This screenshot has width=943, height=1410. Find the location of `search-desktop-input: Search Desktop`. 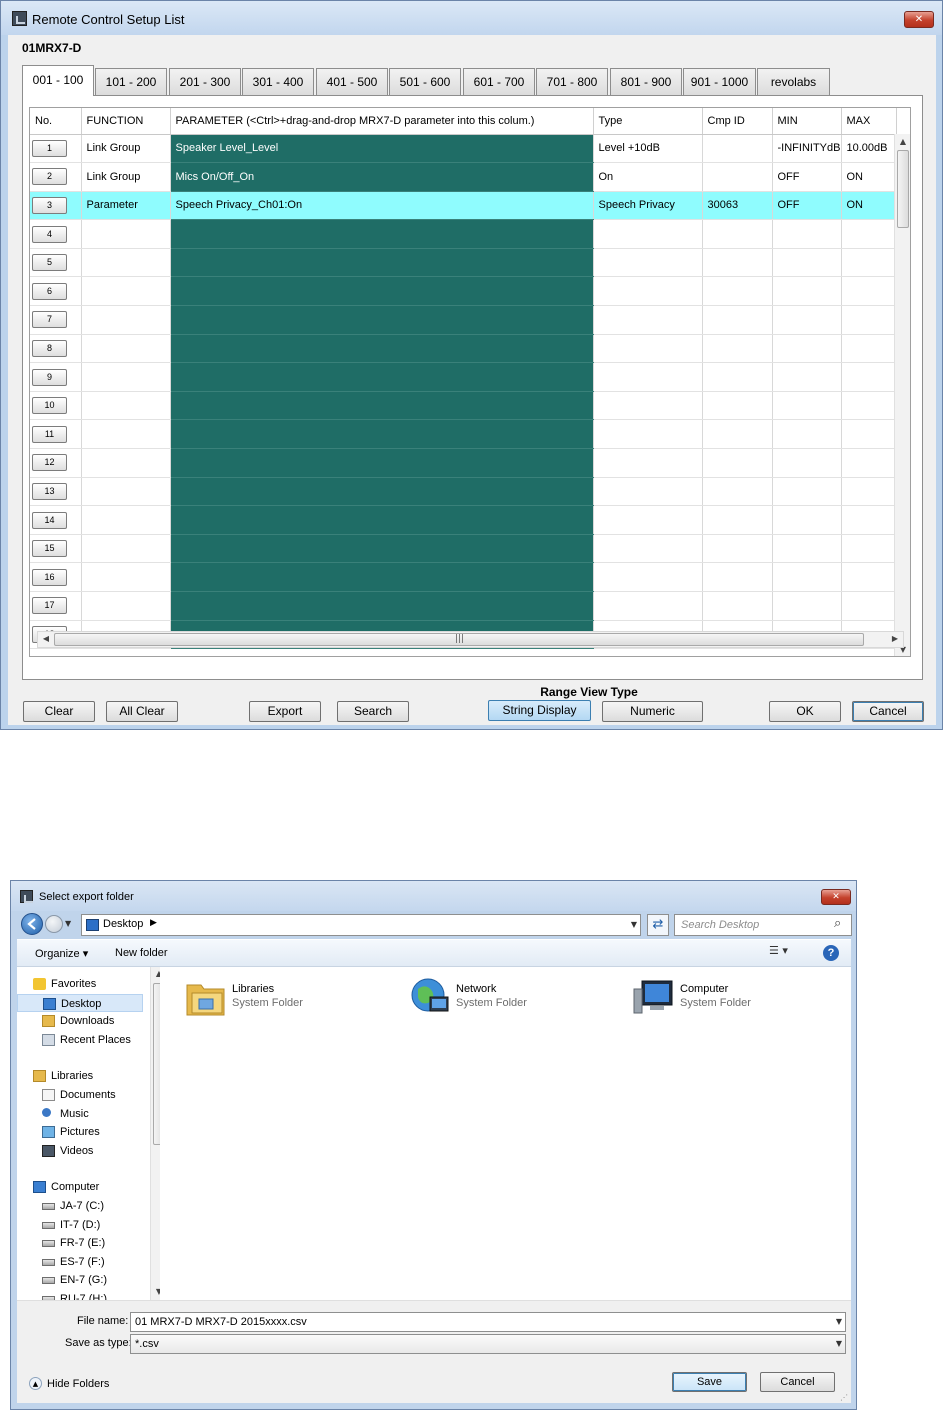

search-desktop-input: Search Desktop is located at coordinates (763, 925).